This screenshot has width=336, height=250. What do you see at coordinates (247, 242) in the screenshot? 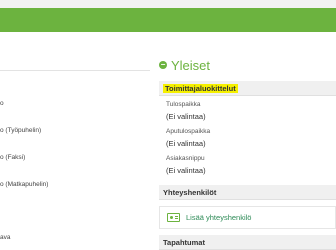
I see `panel-header-events: Tapahtumat` at bounding box center [247, 242].